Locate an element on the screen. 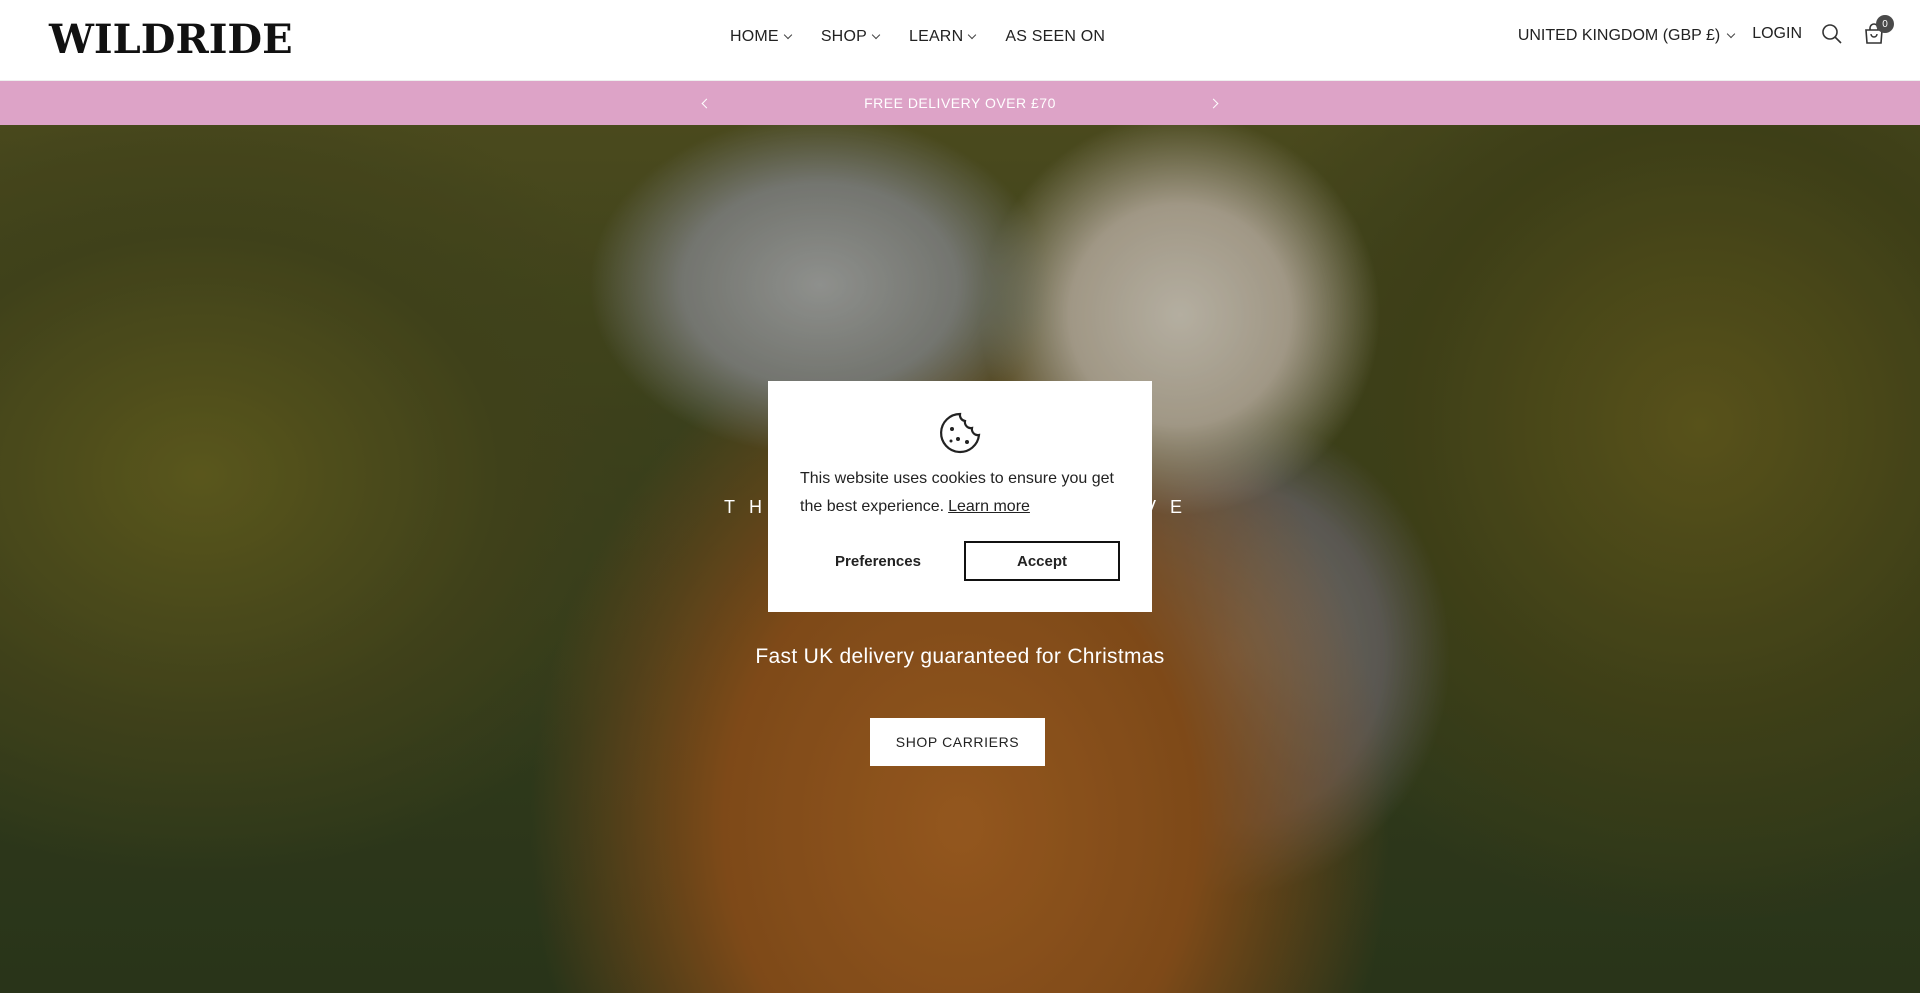 Image resolution: width=1920 pixels, height=993 pixels. cart-icon: 0 is located at coordinates (1878, 30).